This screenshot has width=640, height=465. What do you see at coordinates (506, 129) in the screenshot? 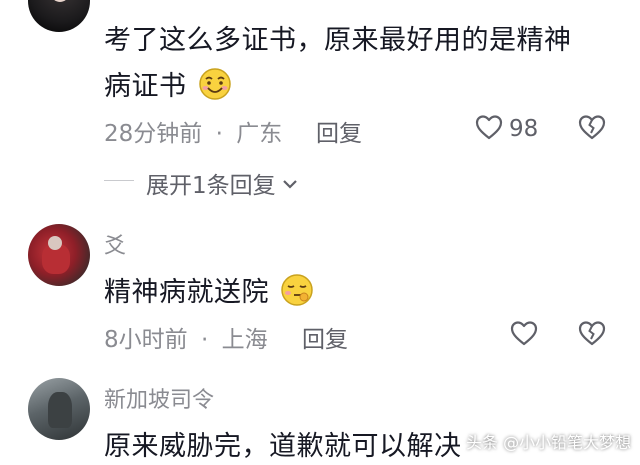
I see `like-button: 98` at bounding box center [506, 129].